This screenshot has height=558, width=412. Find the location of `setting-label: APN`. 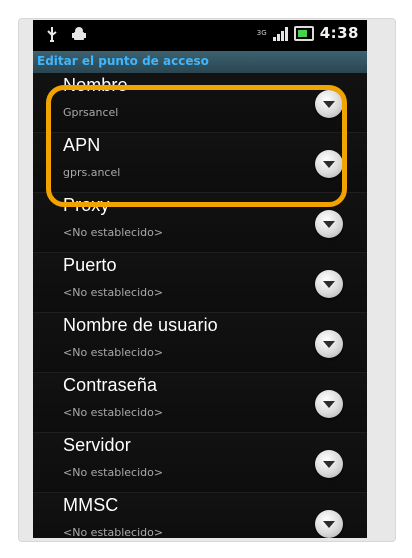

setting-label: APN is located at coordinates (82, 145).